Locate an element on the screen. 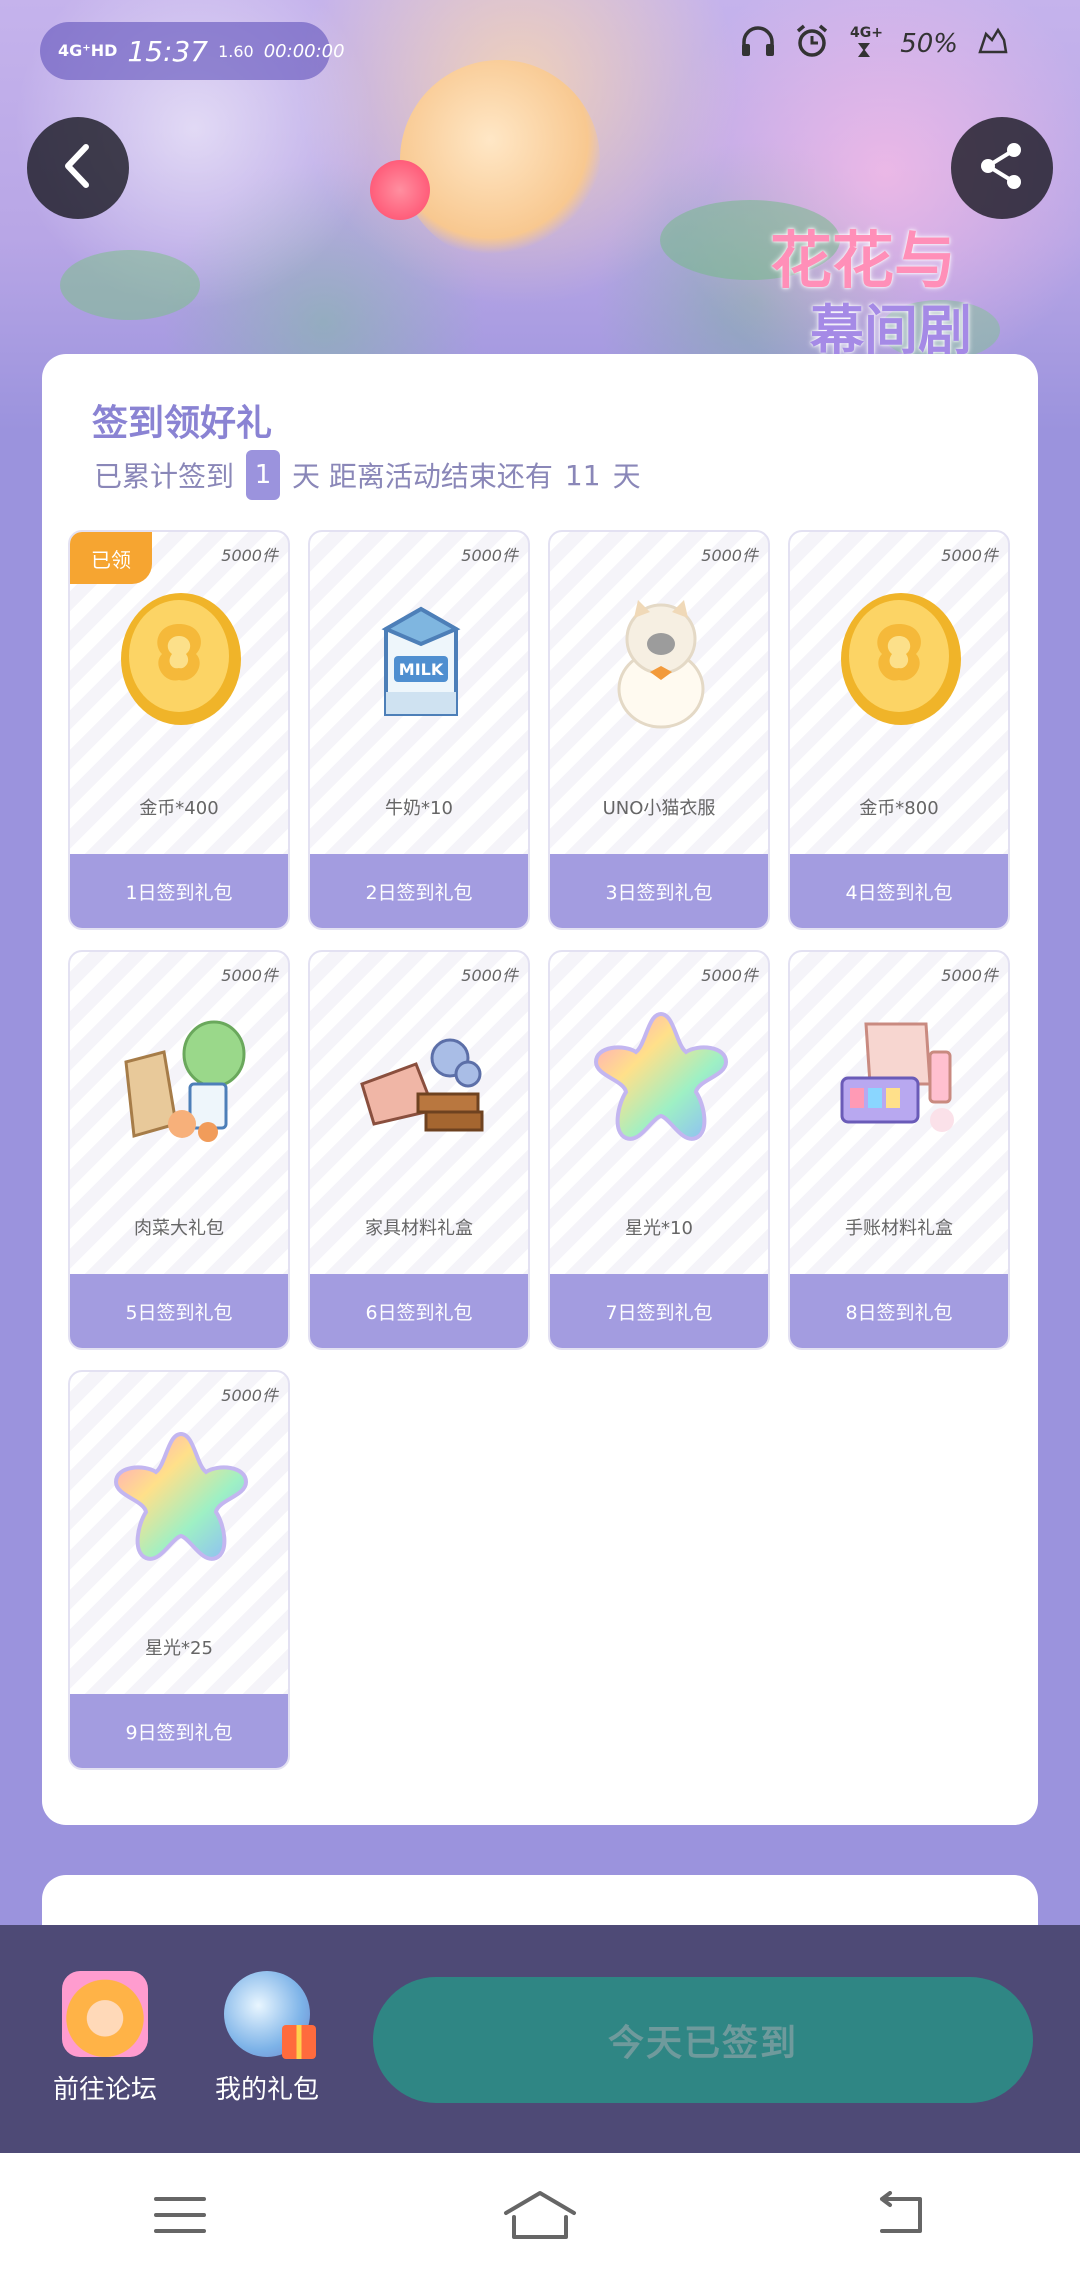 The height and width of the screenshot is (2280, 1080). gift-day-label: 6日签到礼包 is located at coordinates (419, 1311).